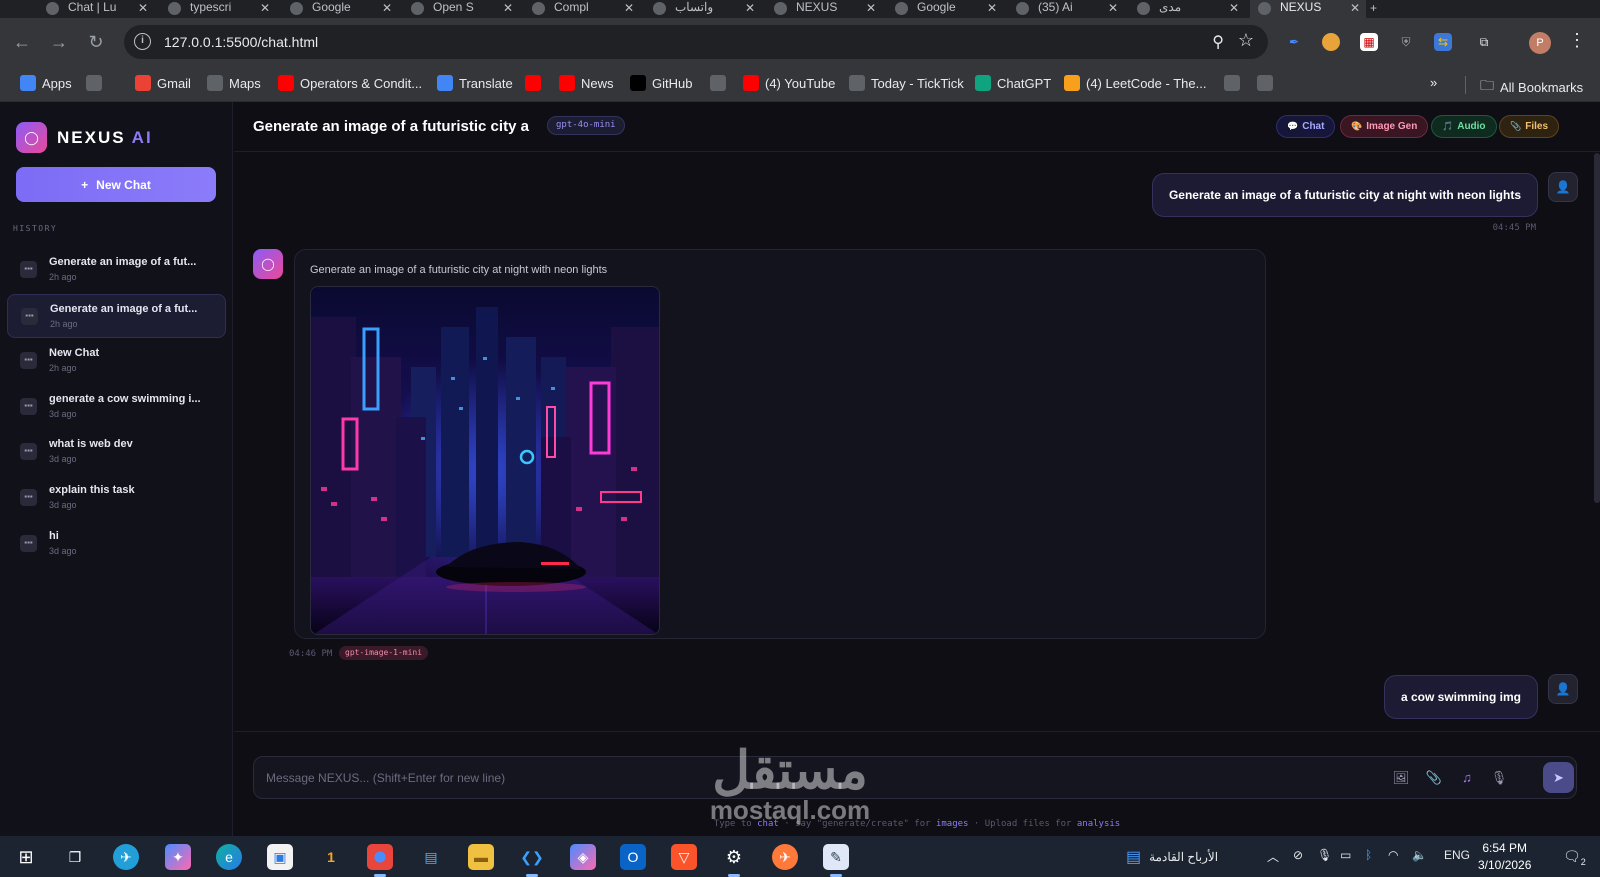  I want to click on battery-icon: ▭, so click(1345, 855).